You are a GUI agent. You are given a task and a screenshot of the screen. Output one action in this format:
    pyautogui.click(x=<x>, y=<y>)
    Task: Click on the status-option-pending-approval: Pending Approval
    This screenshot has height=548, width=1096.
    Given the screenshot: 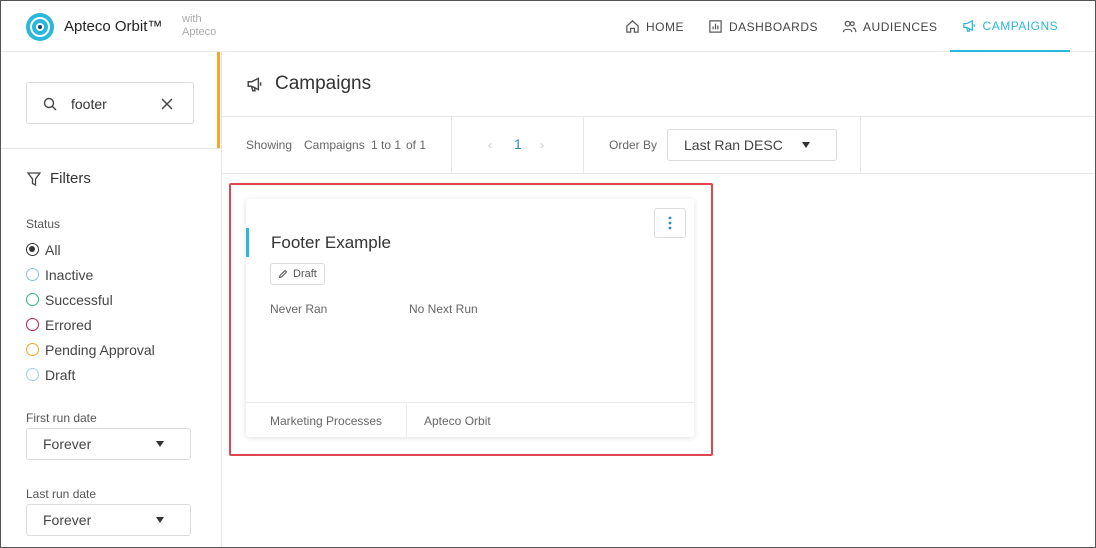 What is the action you would take?
    pyautogui.click(x=90, y=349)
    